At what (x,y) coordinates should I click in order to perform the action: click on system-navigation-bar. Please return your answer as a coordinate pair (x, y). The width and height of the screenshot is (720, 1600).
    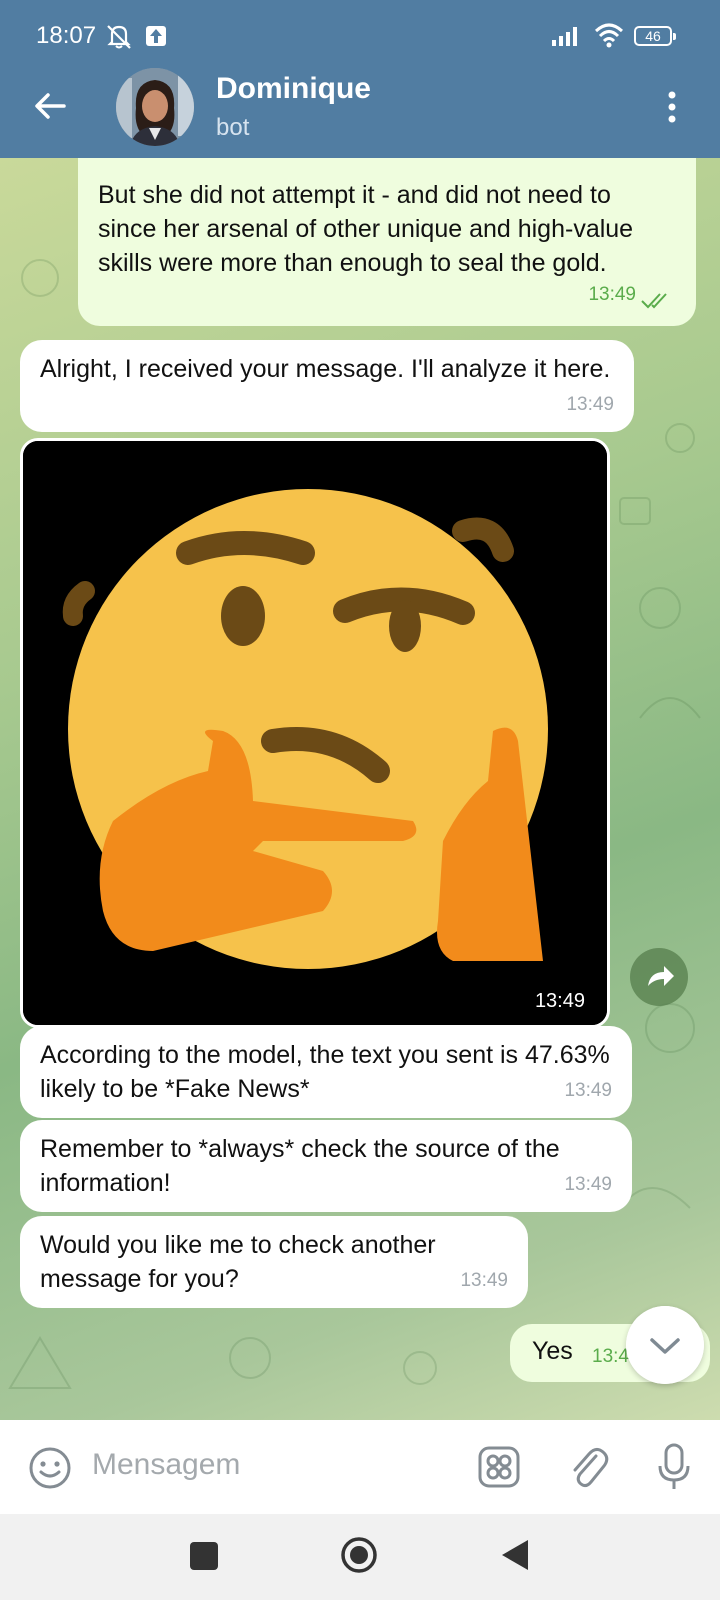
    Looking at the image, I should click on (360, 1557).